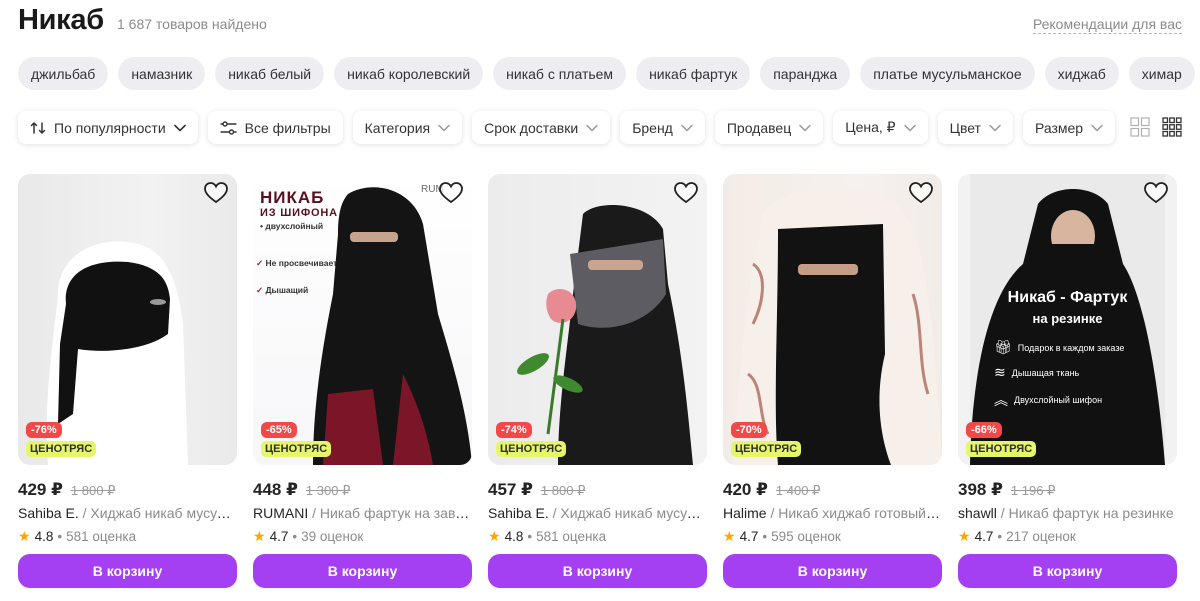 The height and width of the screenshot is (601, 1200). I want to click on chip-khimar: химар, so click(1161, 73).